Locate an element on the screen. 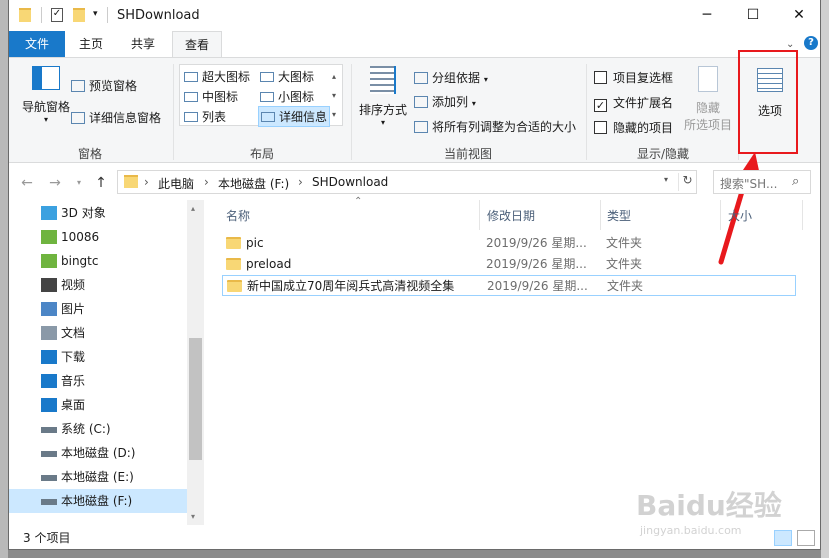 Image resolution: width=829 pixels, height=558 pixels. sidebar-item: 3D 对象 is located at coordinates (98, 213).